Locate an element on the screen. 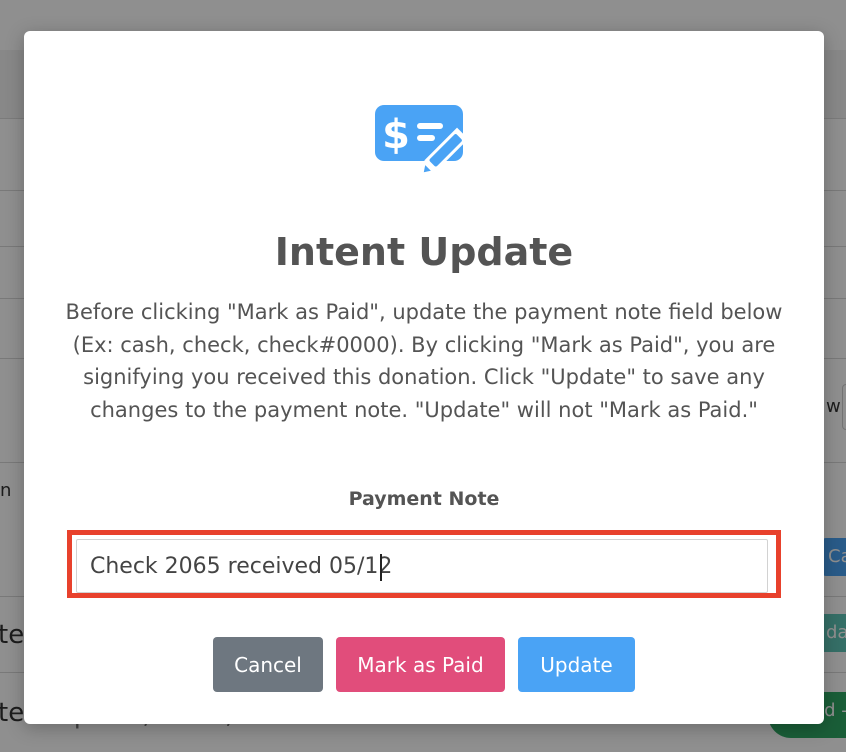  cancel-button: Cancel is located at coordinates (268, 664).